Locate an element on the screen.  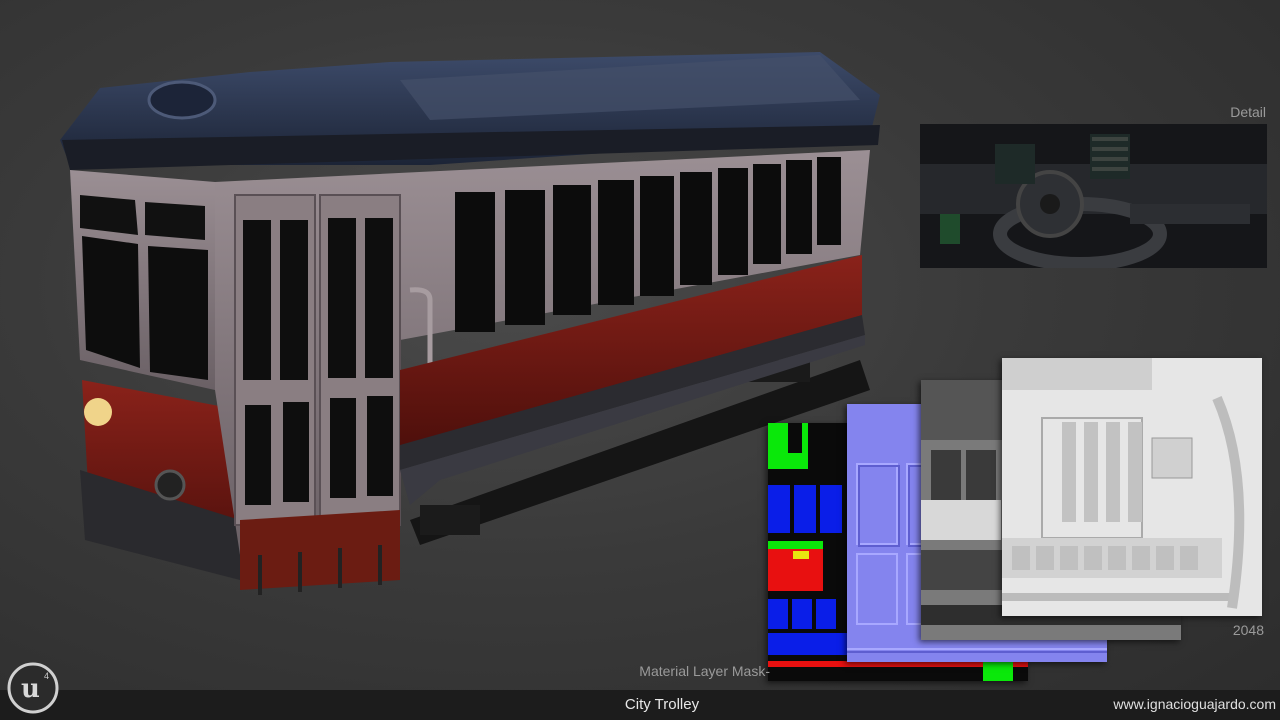
unreal-engine-logo: u 4 is located at coordinates (33, 688).